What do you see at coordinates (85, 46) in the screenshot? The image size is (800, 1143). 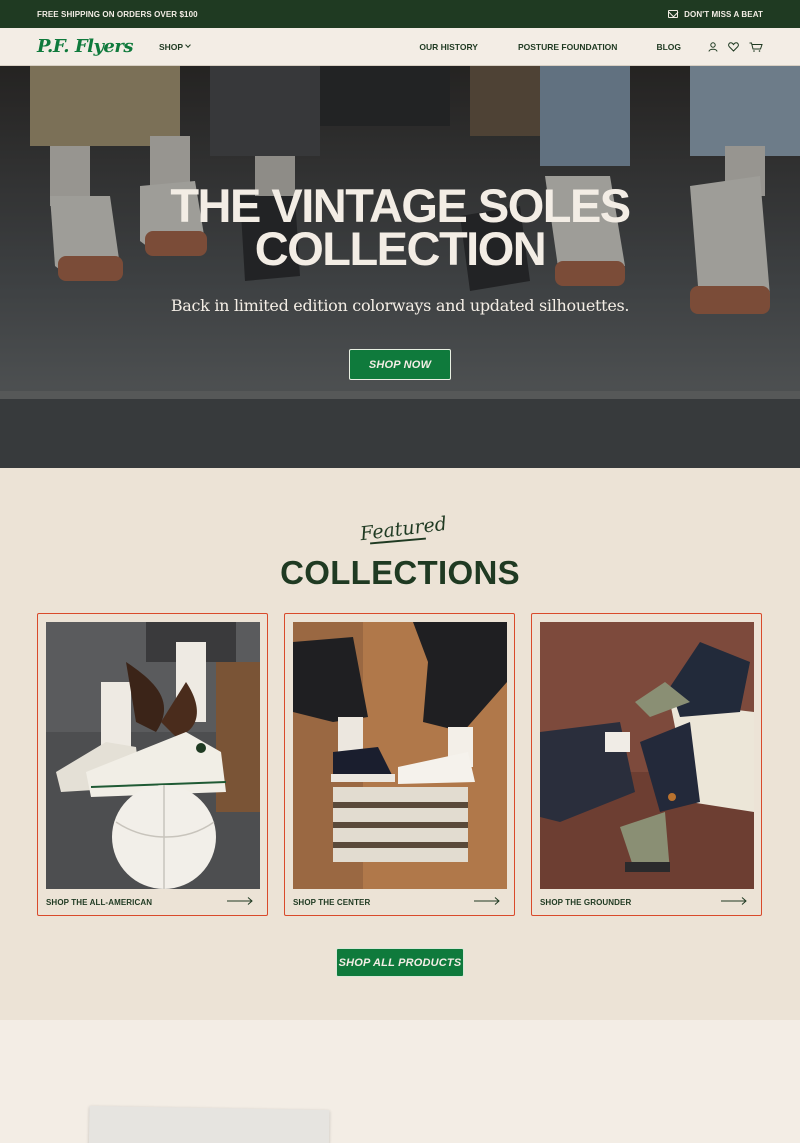 I see `logo-text: P.F. Flyers` at bounding box center [85, 46].